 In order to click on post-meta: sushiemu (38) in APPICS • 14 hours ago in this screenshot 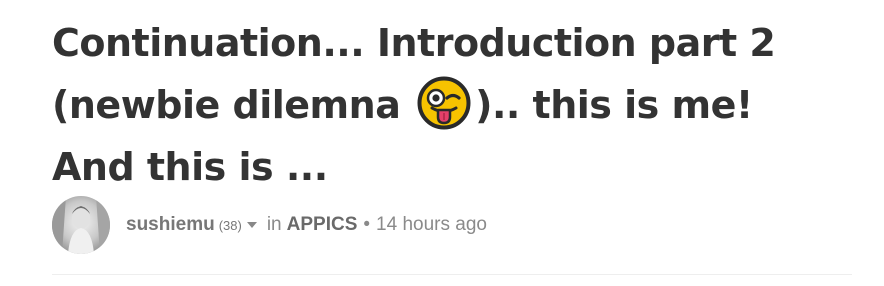, I will do `click(269, 225)`.